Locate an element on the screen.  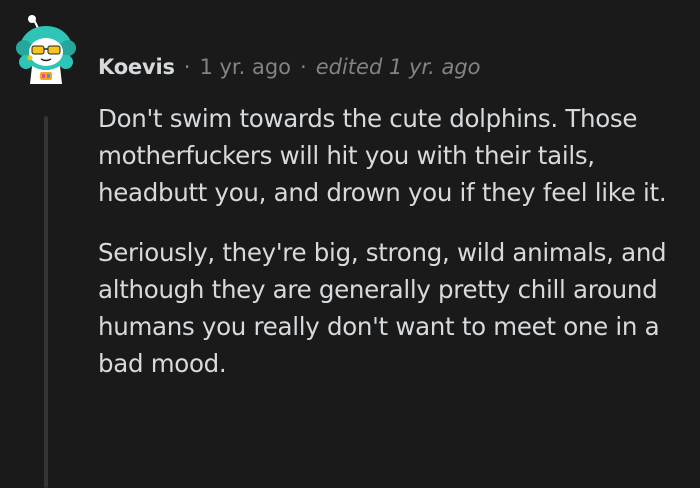
comment-header: Koevis · 1 yr. ago · edited 1 yr. ago is located at coordinates (289, 67).